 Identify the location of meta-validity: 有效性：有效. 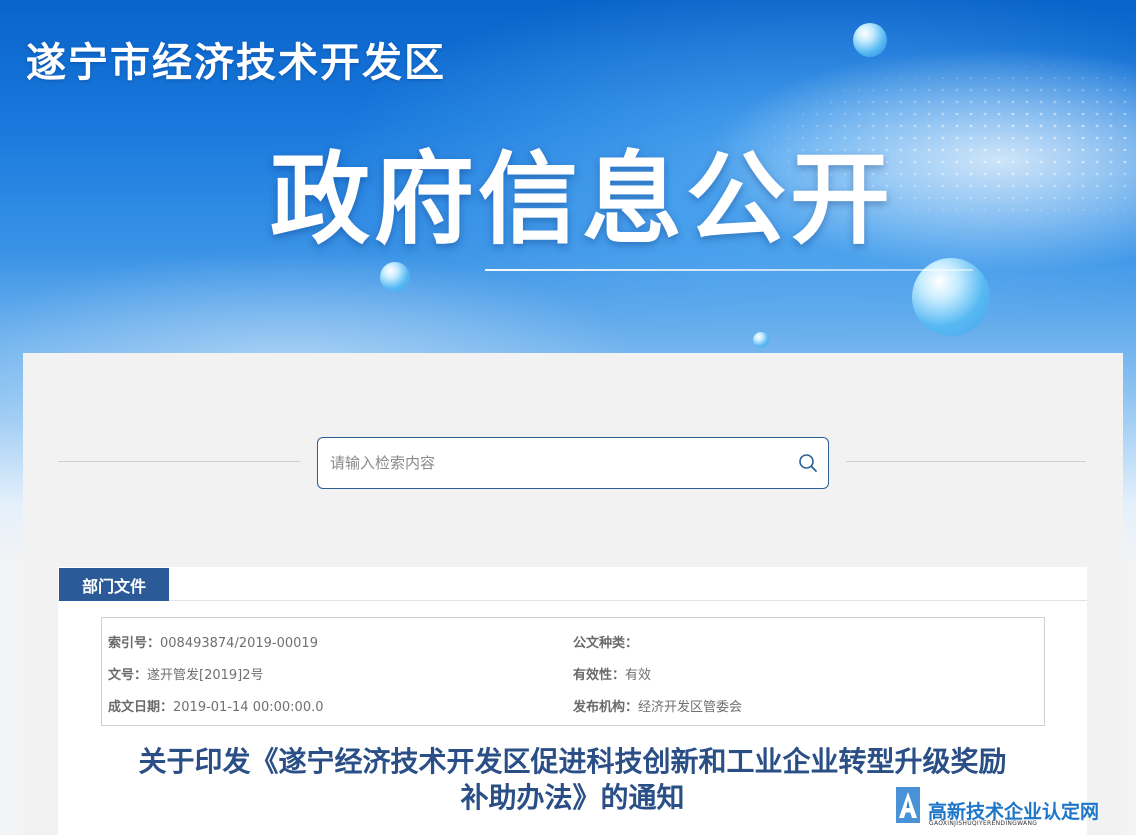
(612, 673).